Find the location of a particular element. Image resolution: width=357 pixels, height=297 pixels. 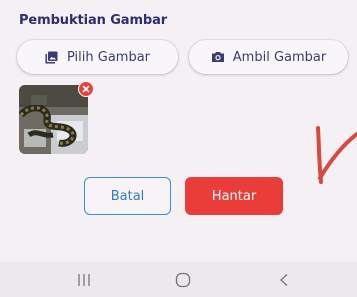

home-icon is located at coordinates (183, 280).